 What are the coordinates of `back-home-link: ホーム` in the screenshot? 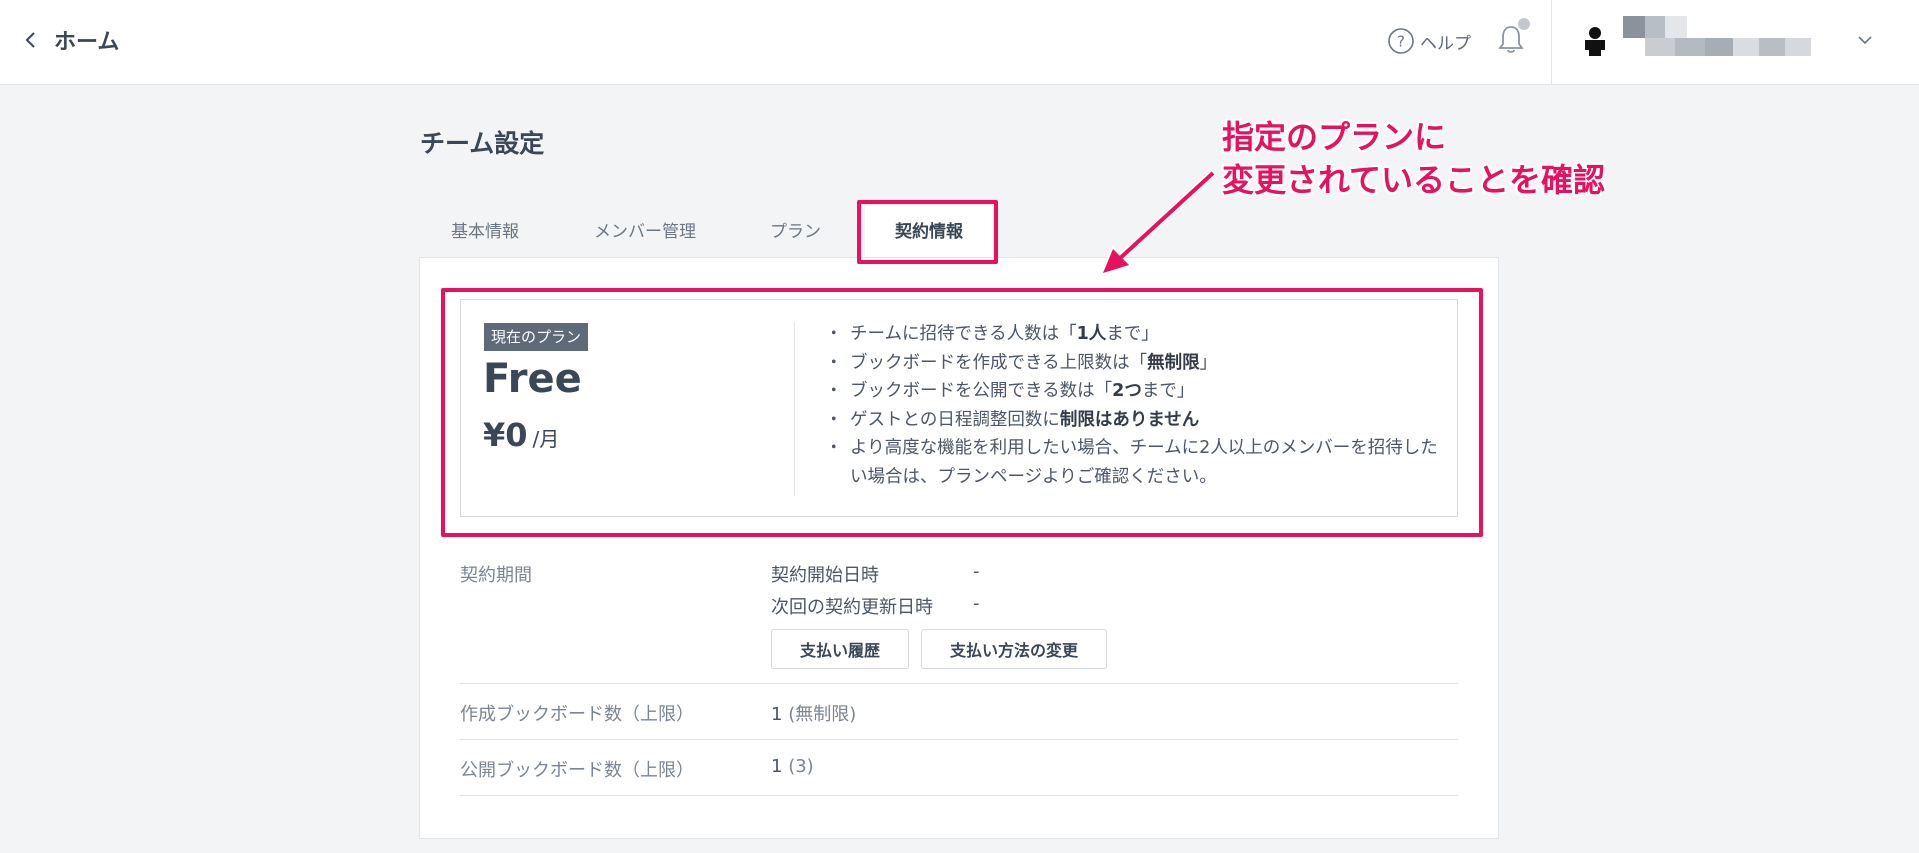 It's located at (70, 40).